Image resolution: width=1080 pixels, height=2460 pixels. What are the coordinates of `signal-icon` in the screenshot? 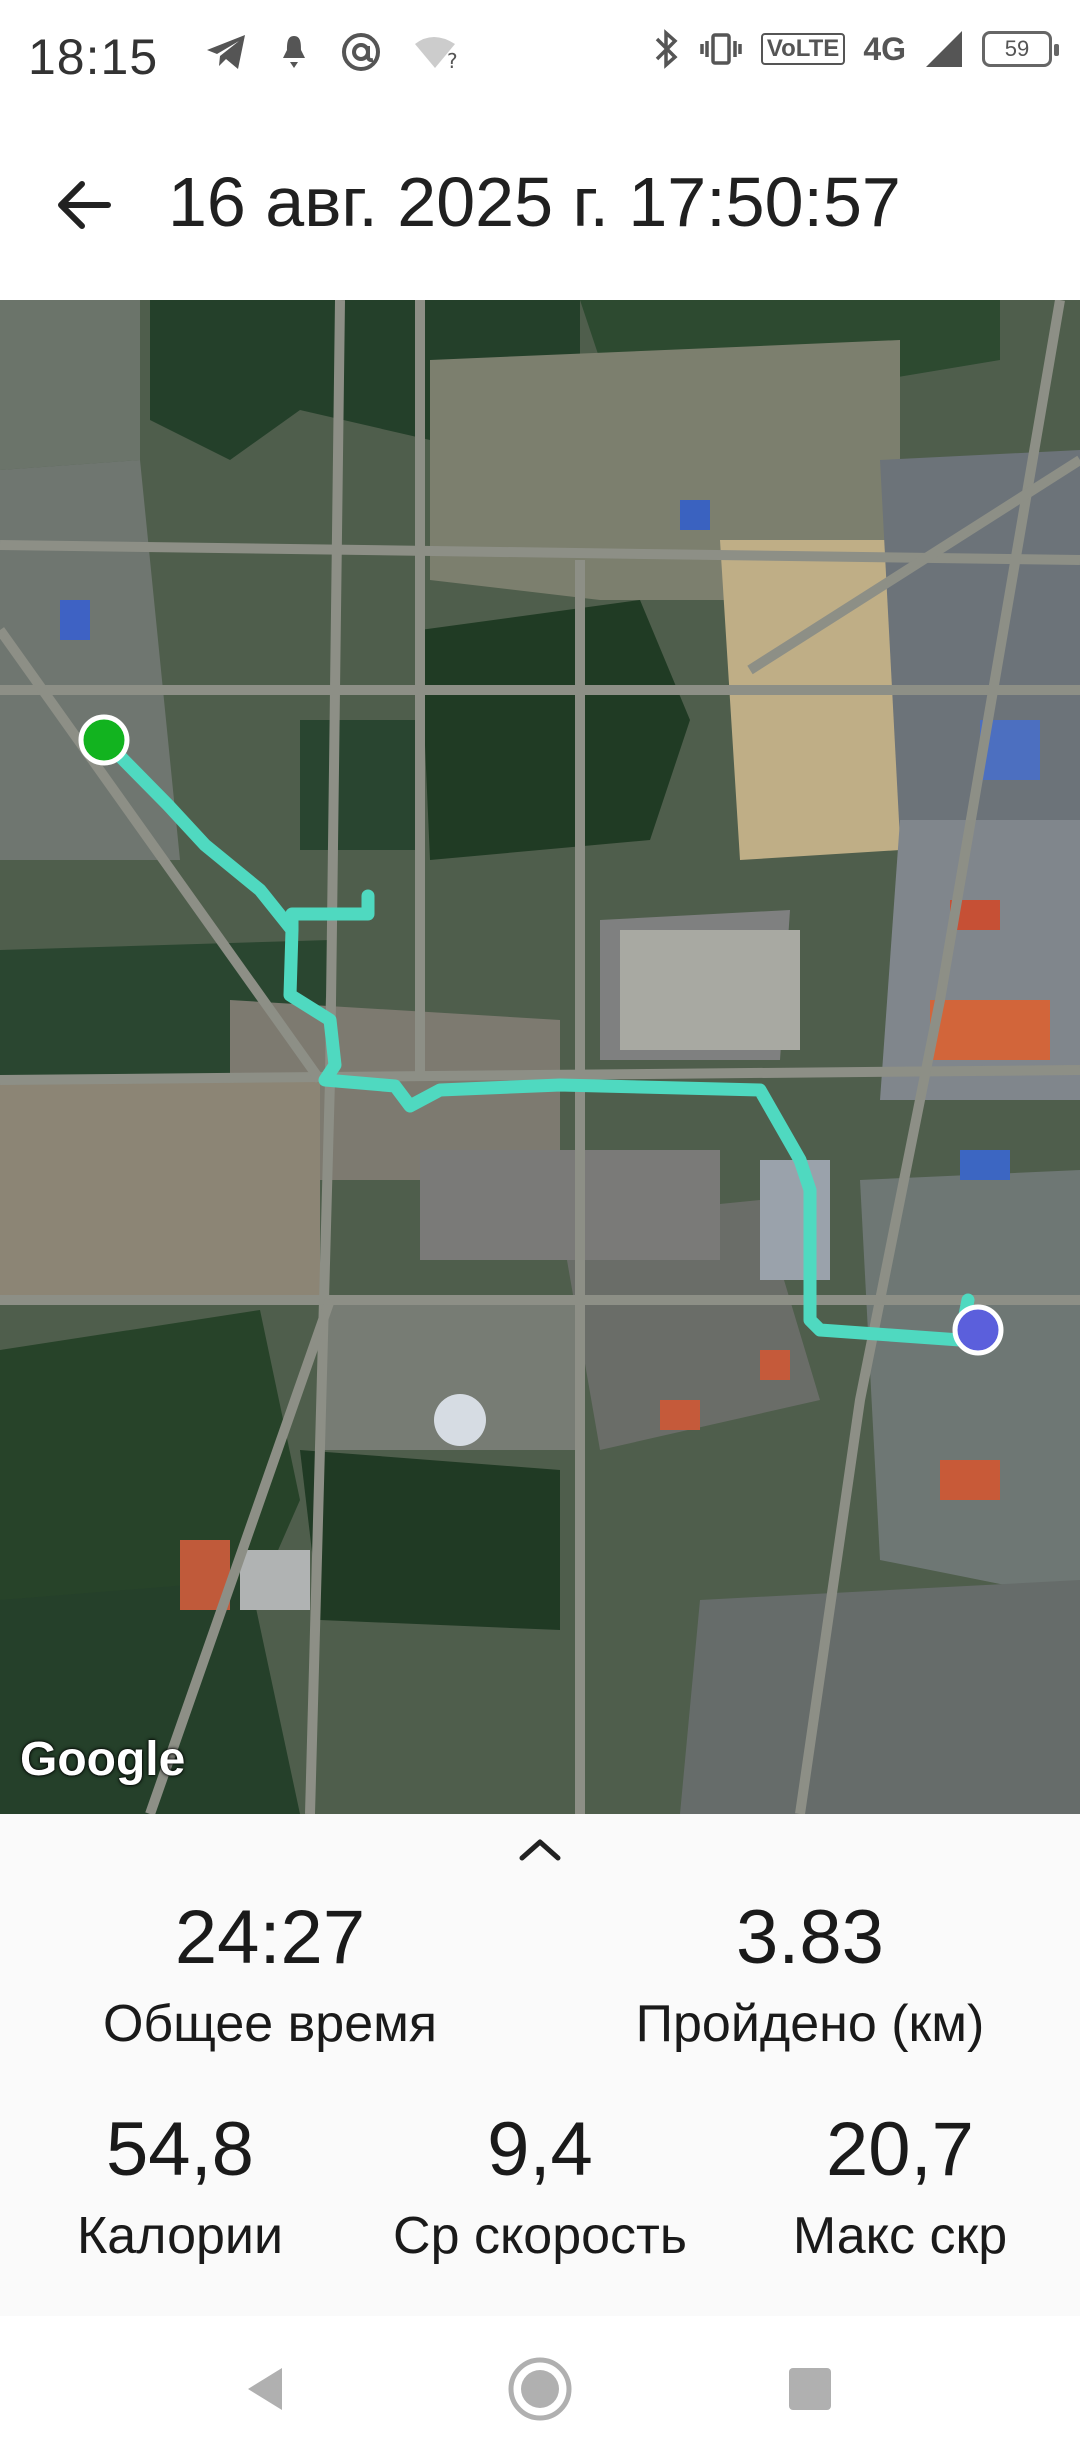 It's located at (944, 49).